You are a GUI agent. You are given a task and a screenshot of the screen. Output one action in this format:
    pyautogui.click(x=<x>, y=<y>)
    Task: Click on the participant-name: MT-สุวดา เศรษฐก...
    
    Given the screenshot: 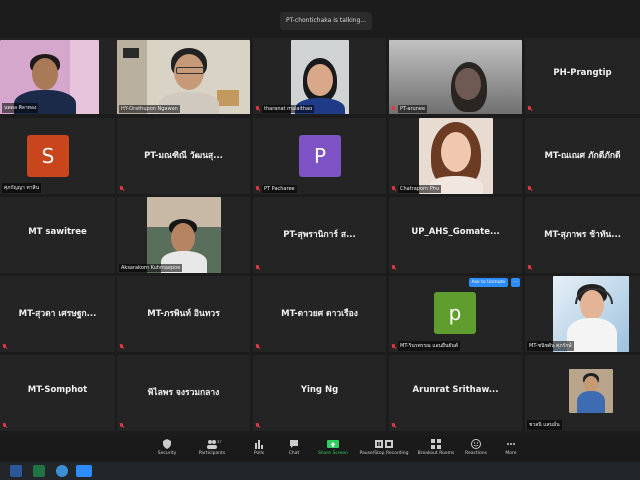 What is the action you would take?
    pyautogui.click(x=57, y=314)
    